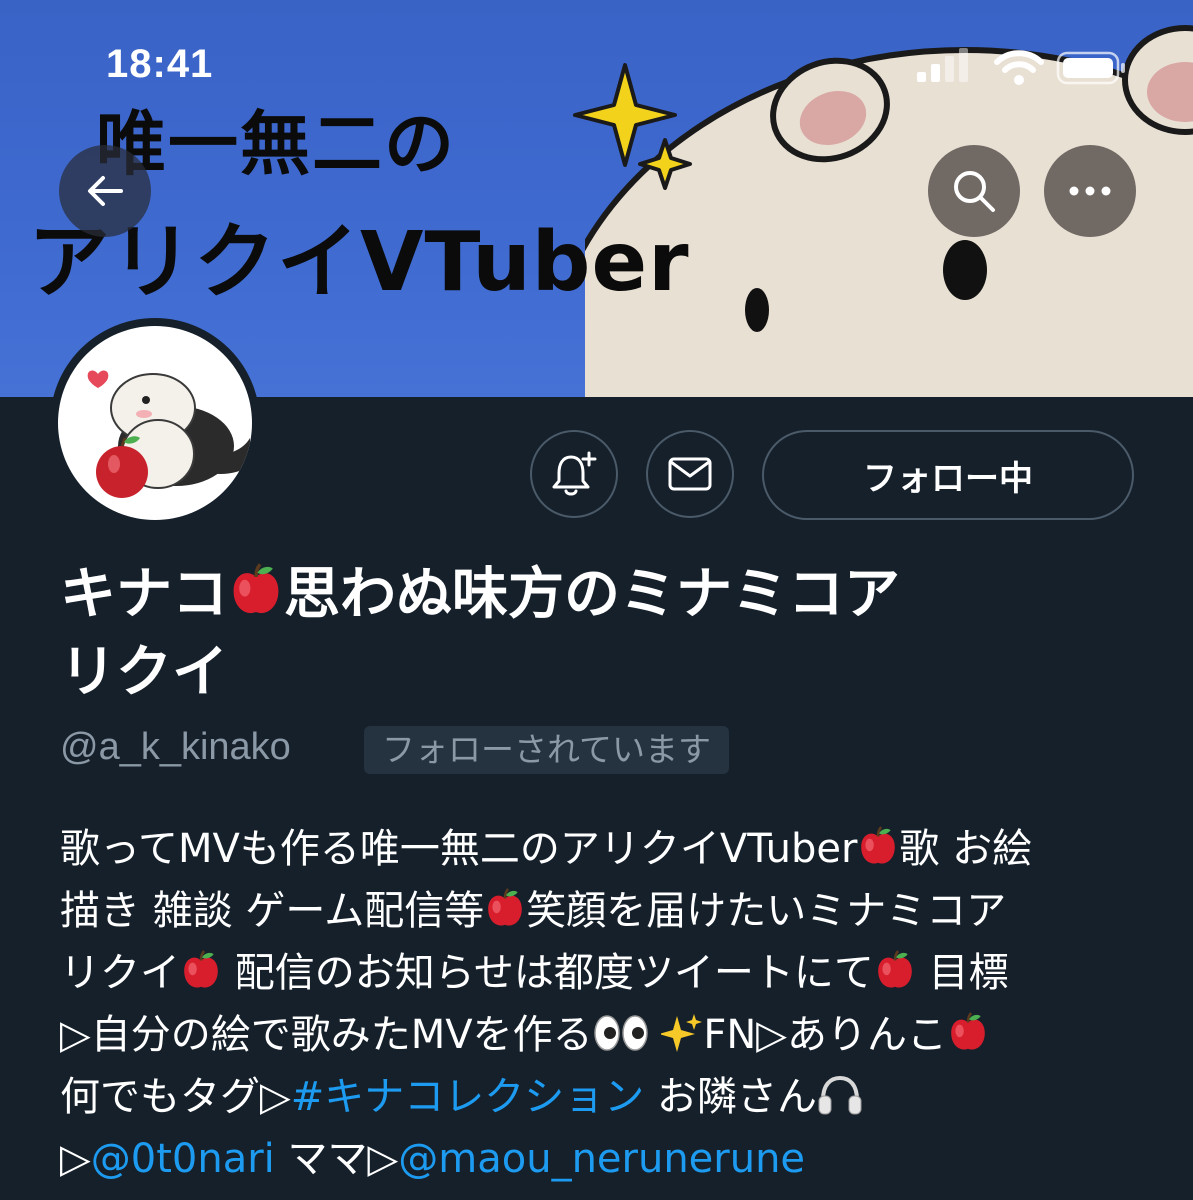  Describe the element at coordinates (75, 1159) in the screenshot. I see `bio-text: ▷` at that location.